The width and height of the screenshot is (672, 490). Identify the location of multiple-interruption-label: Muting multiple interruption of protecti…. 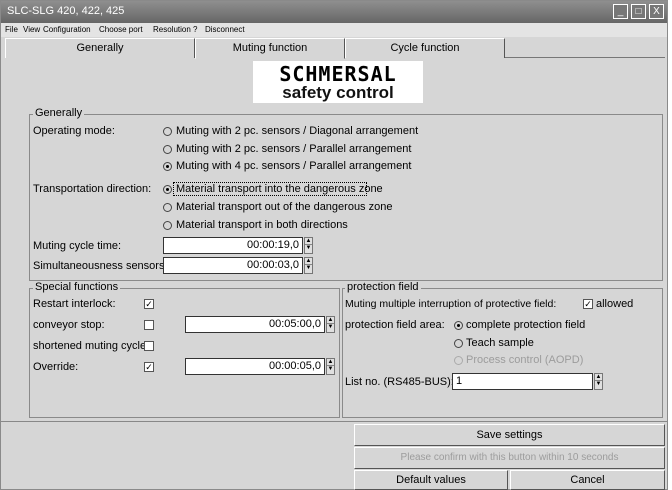
(451, 304).